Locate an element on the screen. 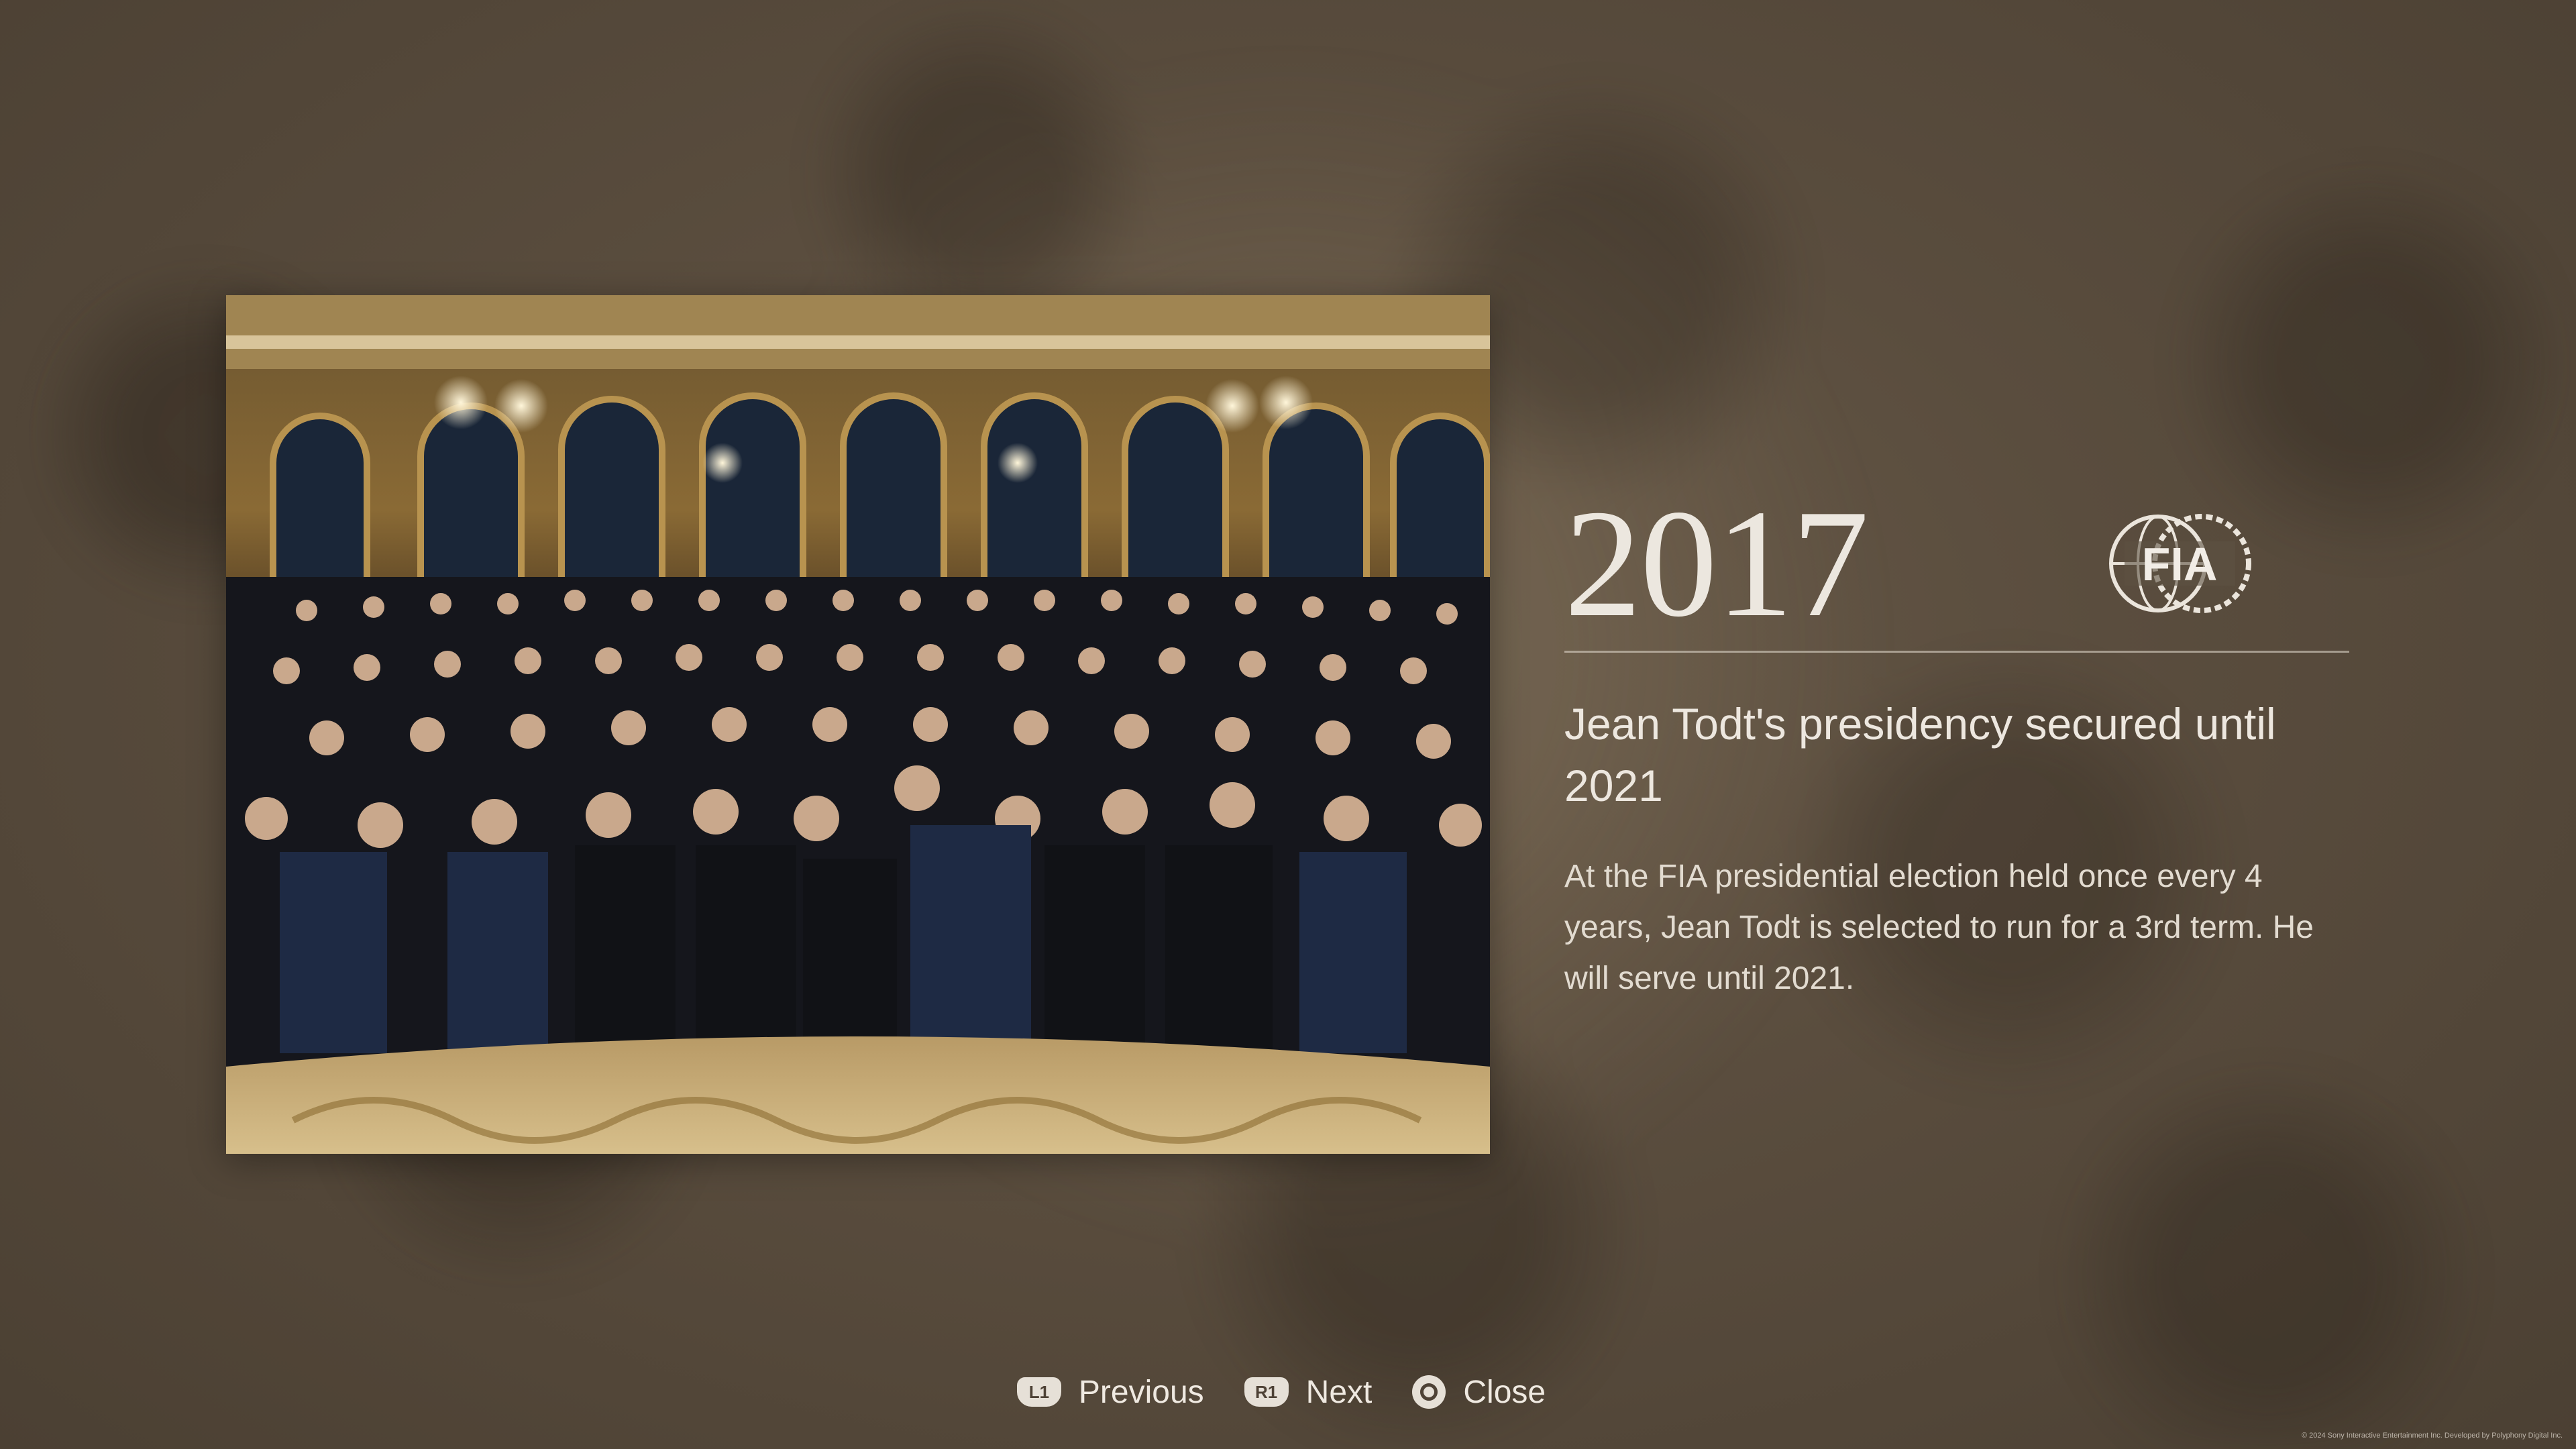  l1-button-icon: L1 is located at coordinates (1038, 1392).